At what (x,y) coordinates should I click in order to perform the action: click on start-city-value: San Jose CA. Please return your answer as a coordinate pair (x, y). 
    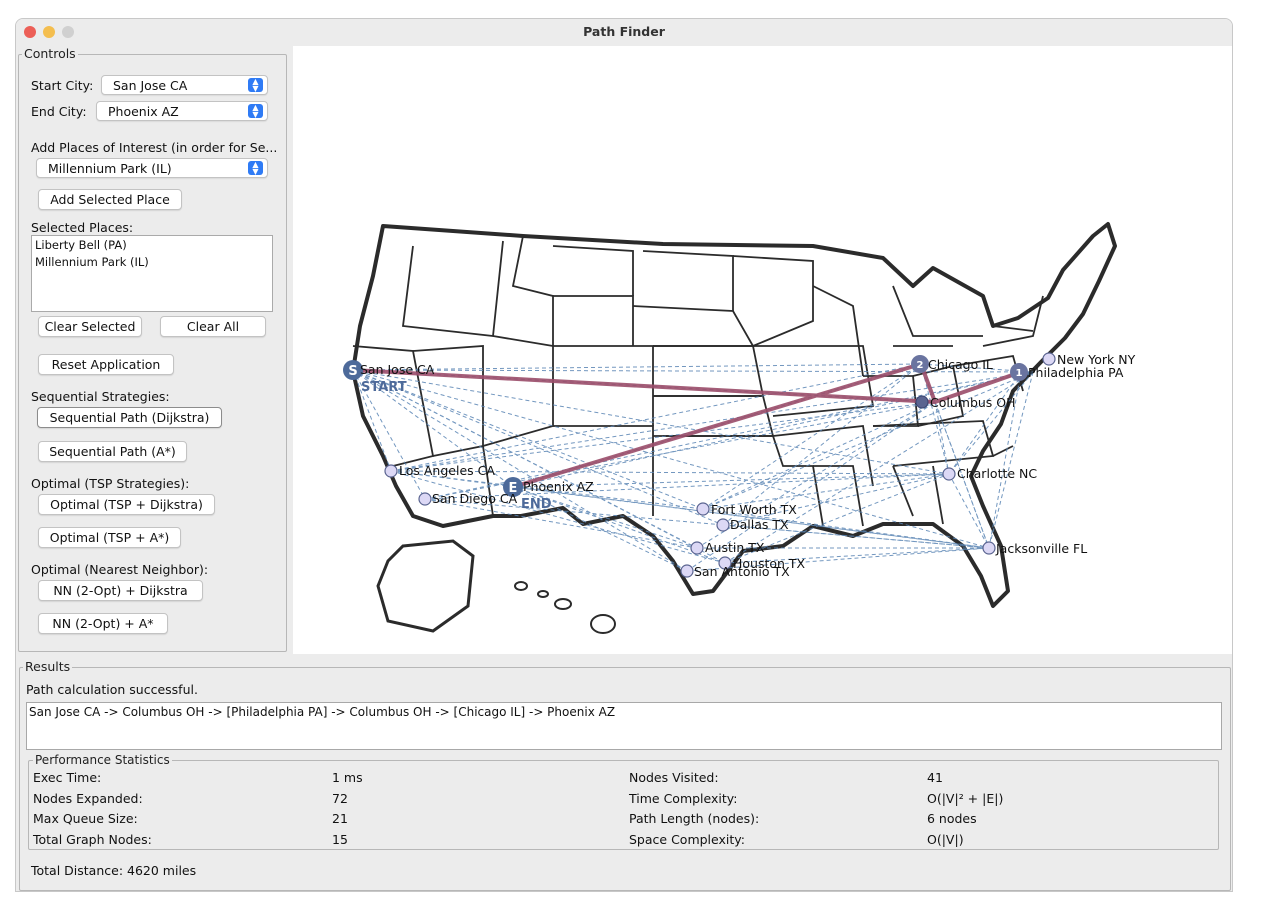
    Looking at the image, I should click on (150, 85).